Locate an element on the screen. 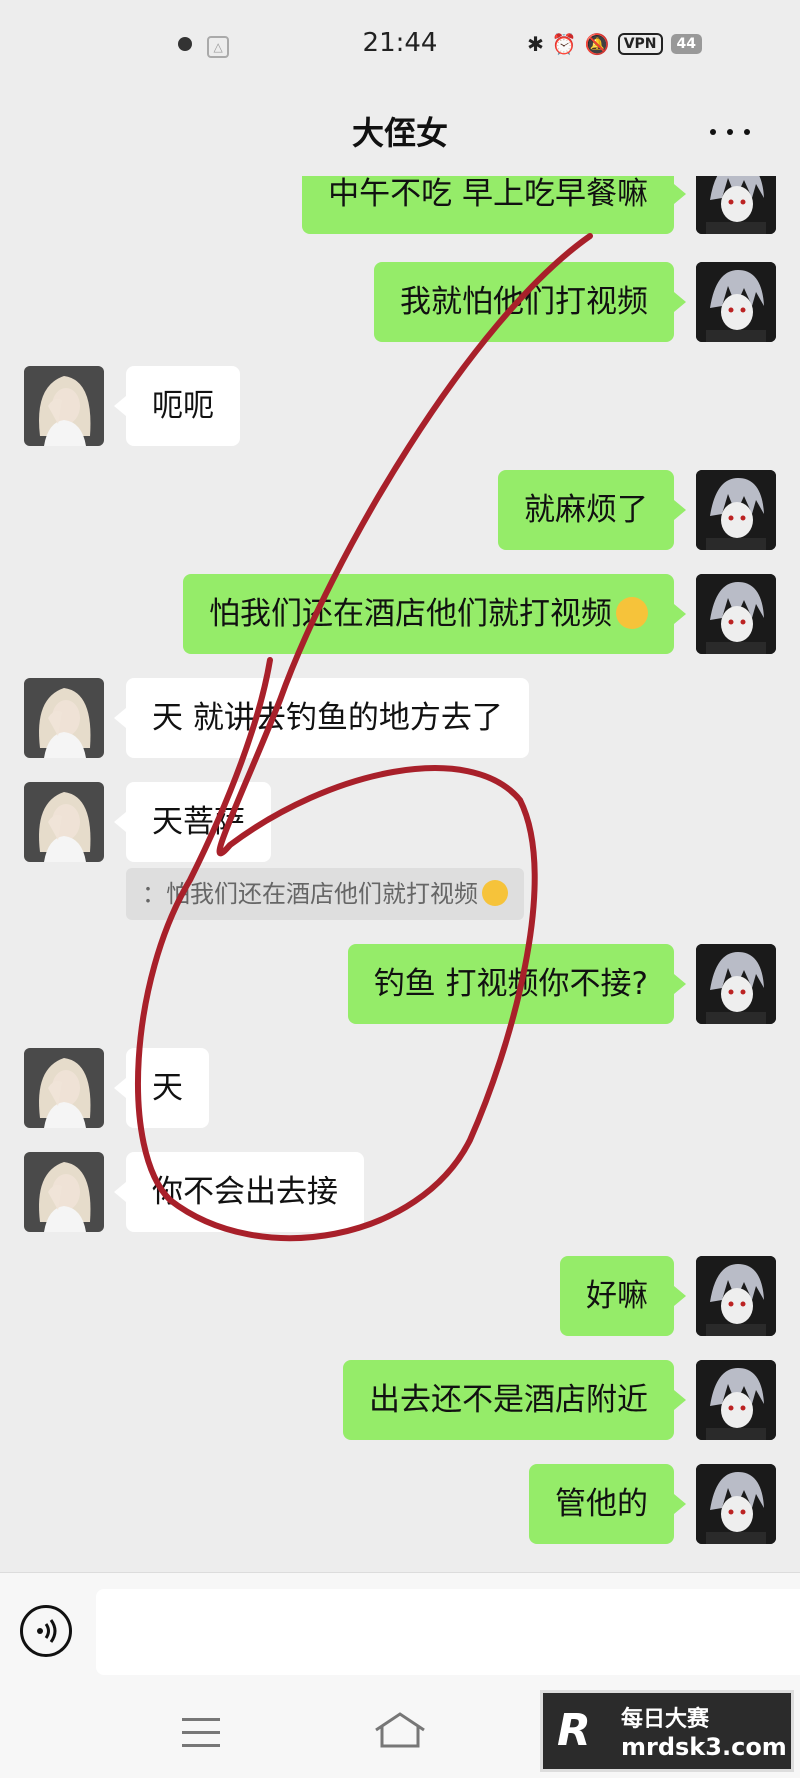  quoted-reply: ：怕我们还在酒店他们就打视频 is located at coordinates (325, 894).